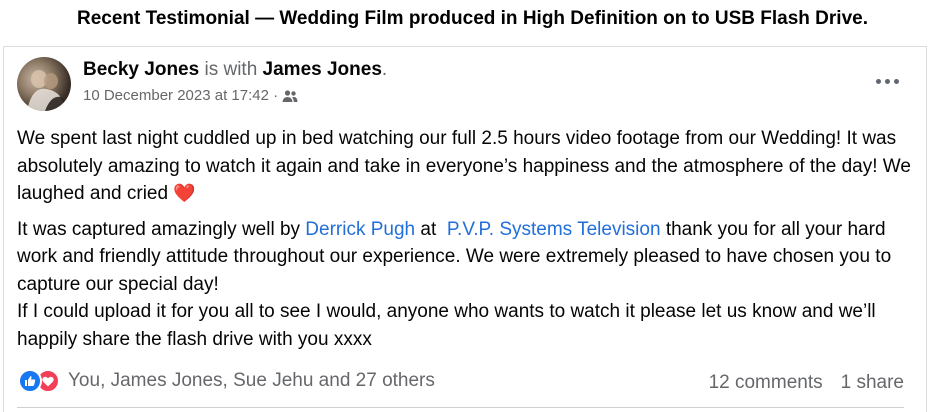 This screenshot has height=412, width=945. I want to click on comments-count: 12 comments, so click(766, 383).